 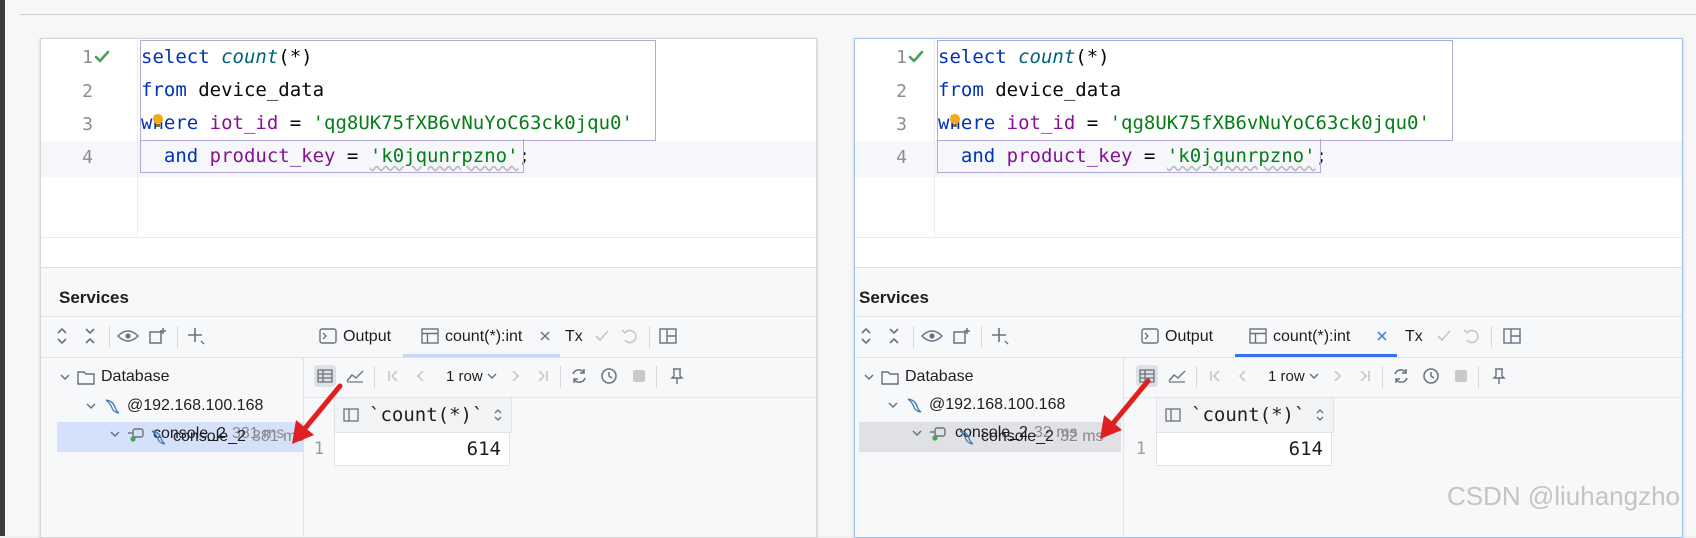 What do you see at coordinates (560, 447) in the screenshot?
I see `result-pane: 1 row `count(*)` 1 614` at bounding box center [560, 447].